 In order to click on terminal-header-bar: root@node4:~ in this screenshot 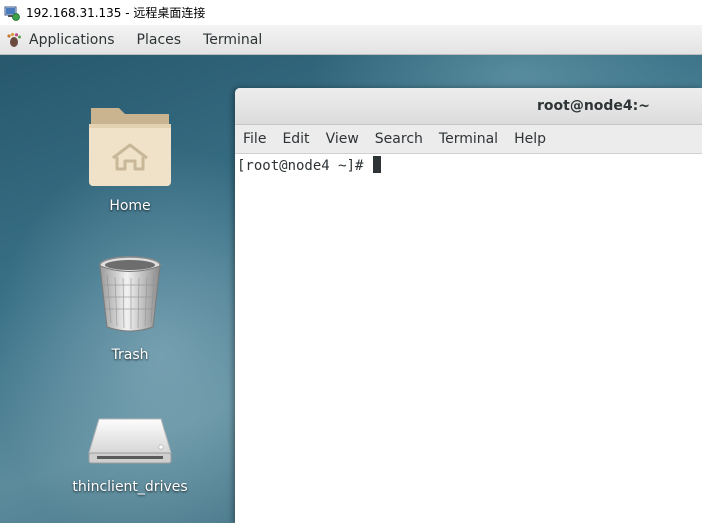, I will do `click(468, 106)`.